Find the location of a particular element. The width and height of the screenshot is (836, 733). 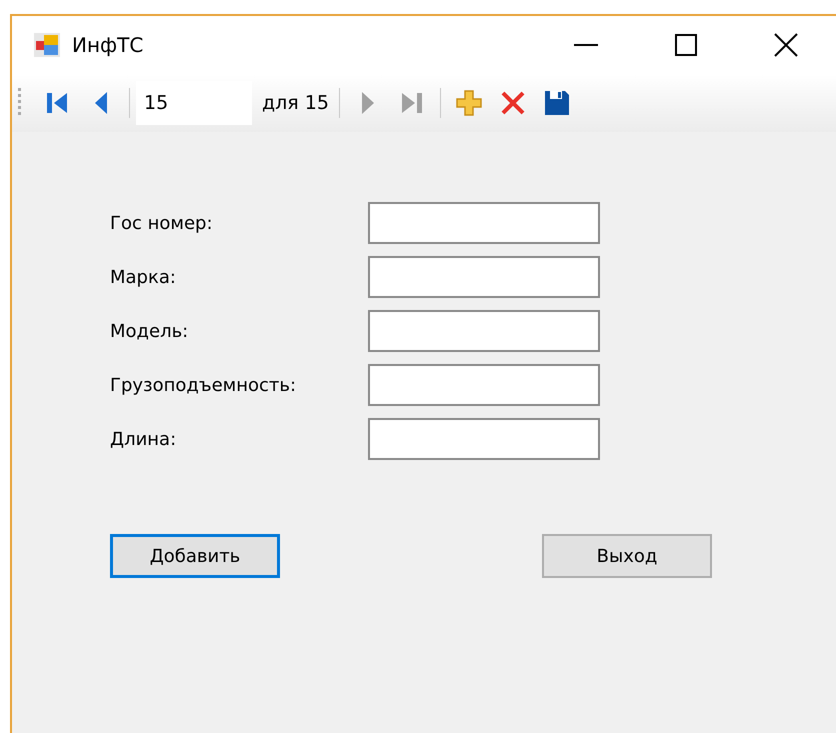

first-record-icon is located at coordinates (57, 103).